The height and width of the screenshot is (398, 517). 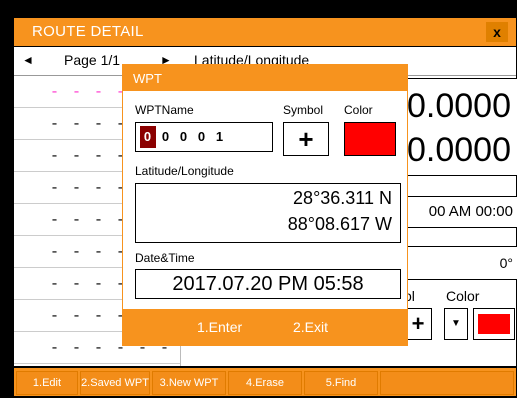 I want to click on dialog-title: WPT, so click(x=147, y=78).